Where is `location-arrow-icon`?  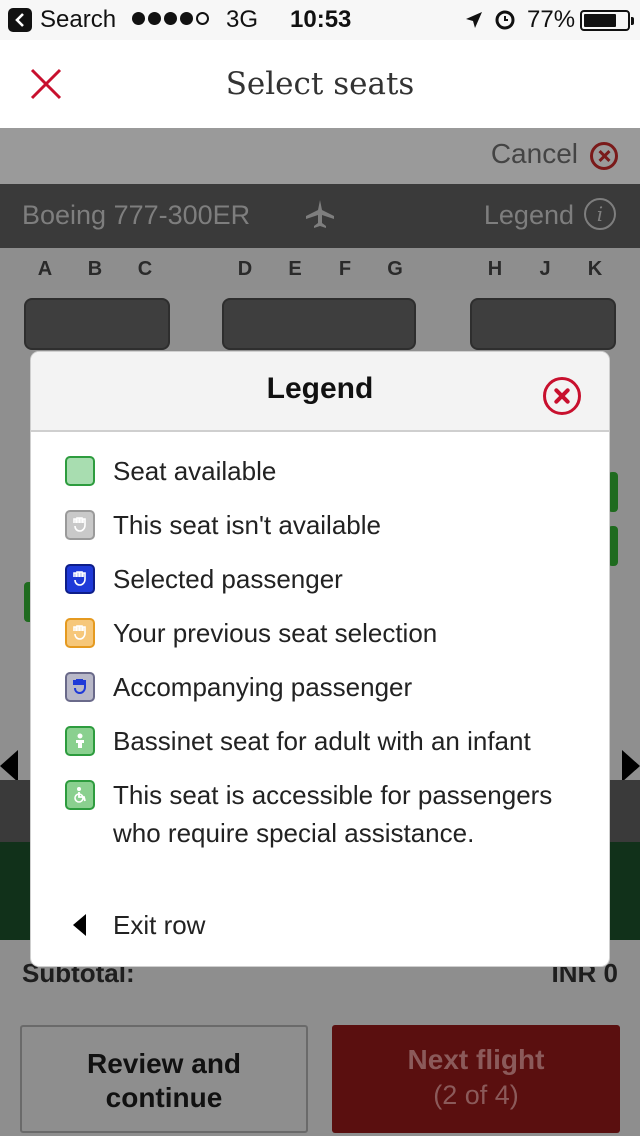
location-arrow-icon is located at coordinates (474, 22).